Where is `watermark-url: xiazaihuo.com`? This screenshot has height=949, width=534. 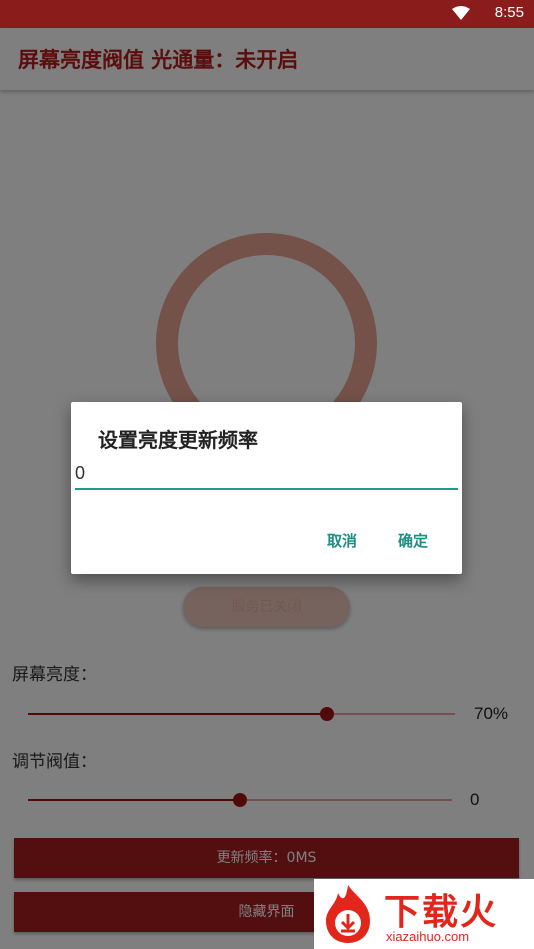
watermark-url: xiazaihuo.com is located at coordinates (428, 936).